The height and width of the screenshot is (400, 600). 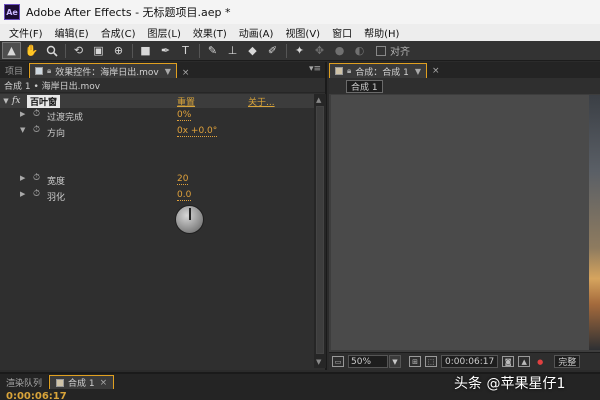 What do you see at coordinates (364, 86) in the screenshot?
I see `composition-chip: 合成 1` at bounding box center [364, 86].